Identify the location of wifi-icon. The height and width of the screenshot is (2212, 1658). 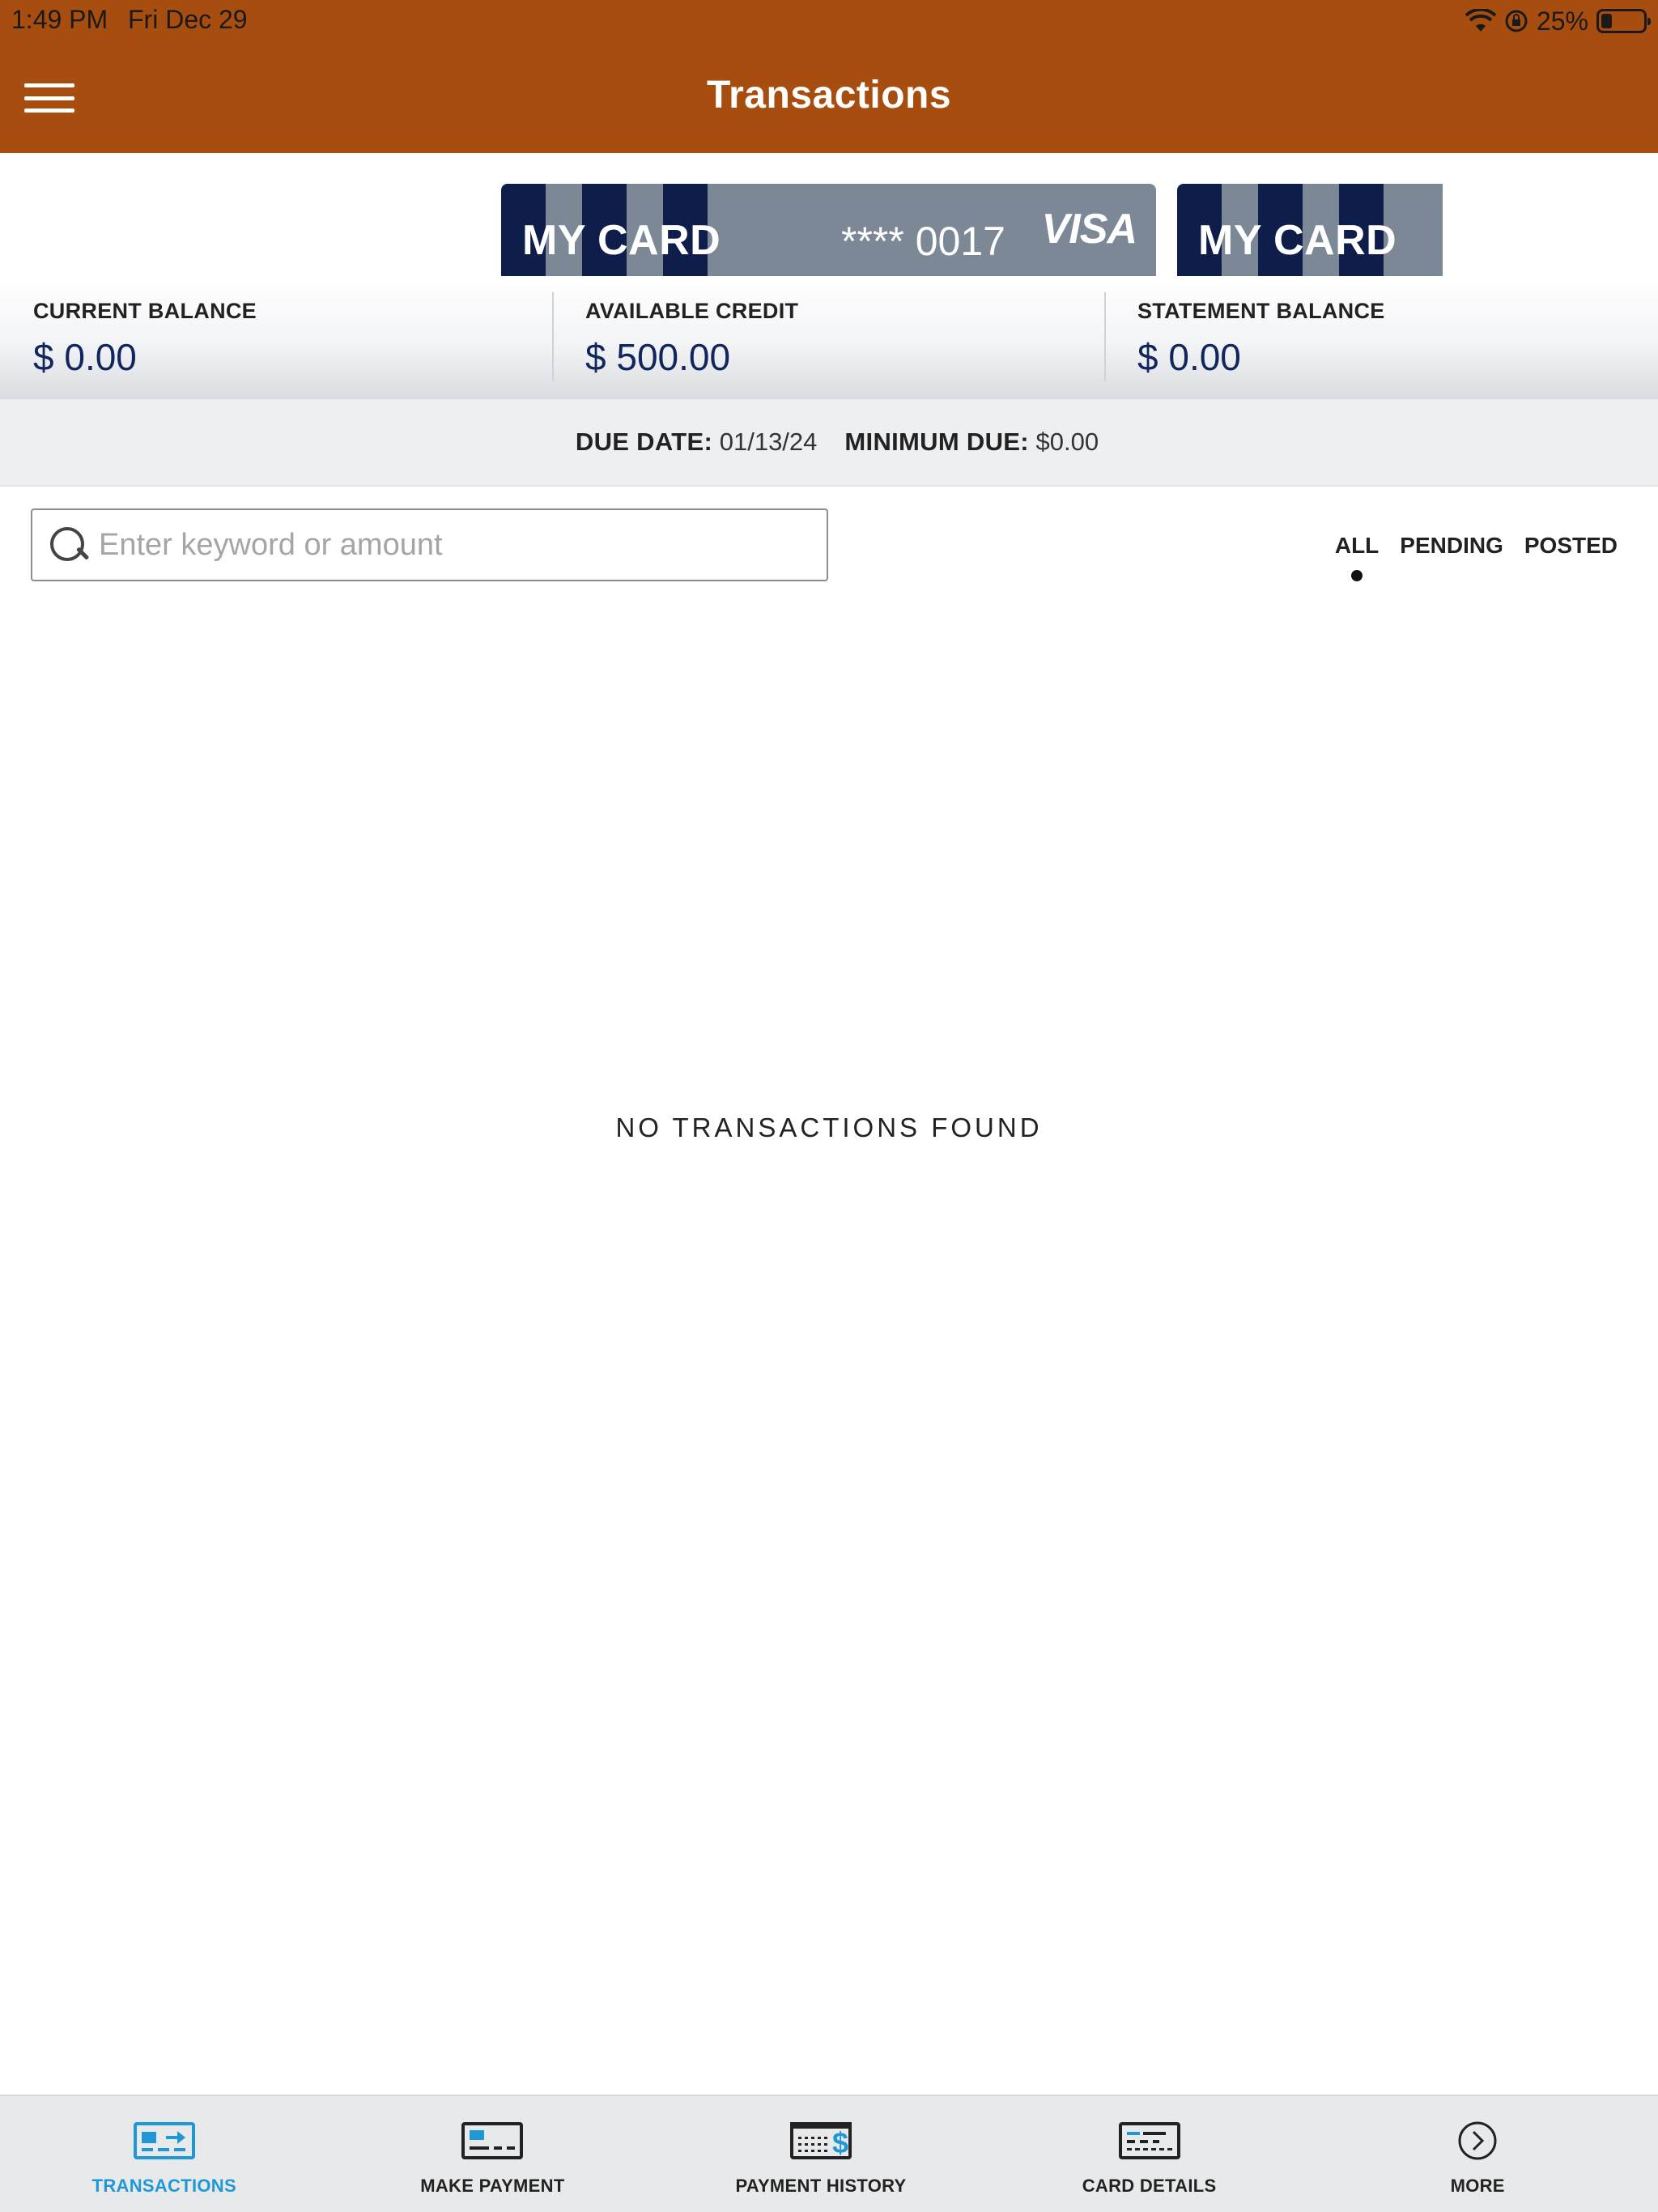
(1480, 21).